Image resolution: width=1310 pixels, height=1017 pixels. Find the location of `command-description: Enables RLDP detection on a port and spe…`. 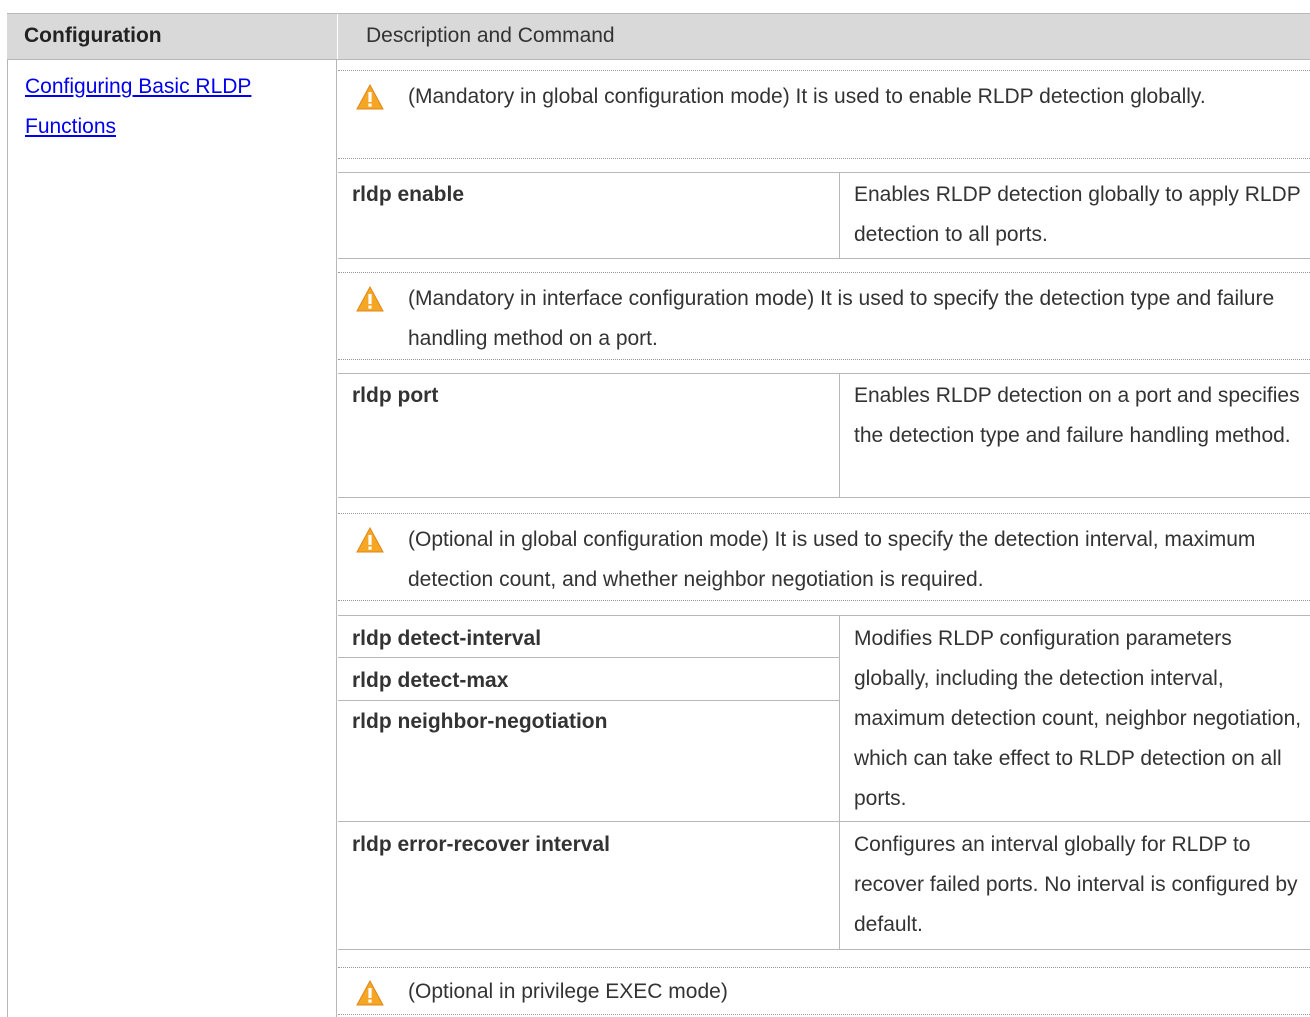

command-description: Enables RLDP detection on a port and spe… is located at coordinates (1077, 415).